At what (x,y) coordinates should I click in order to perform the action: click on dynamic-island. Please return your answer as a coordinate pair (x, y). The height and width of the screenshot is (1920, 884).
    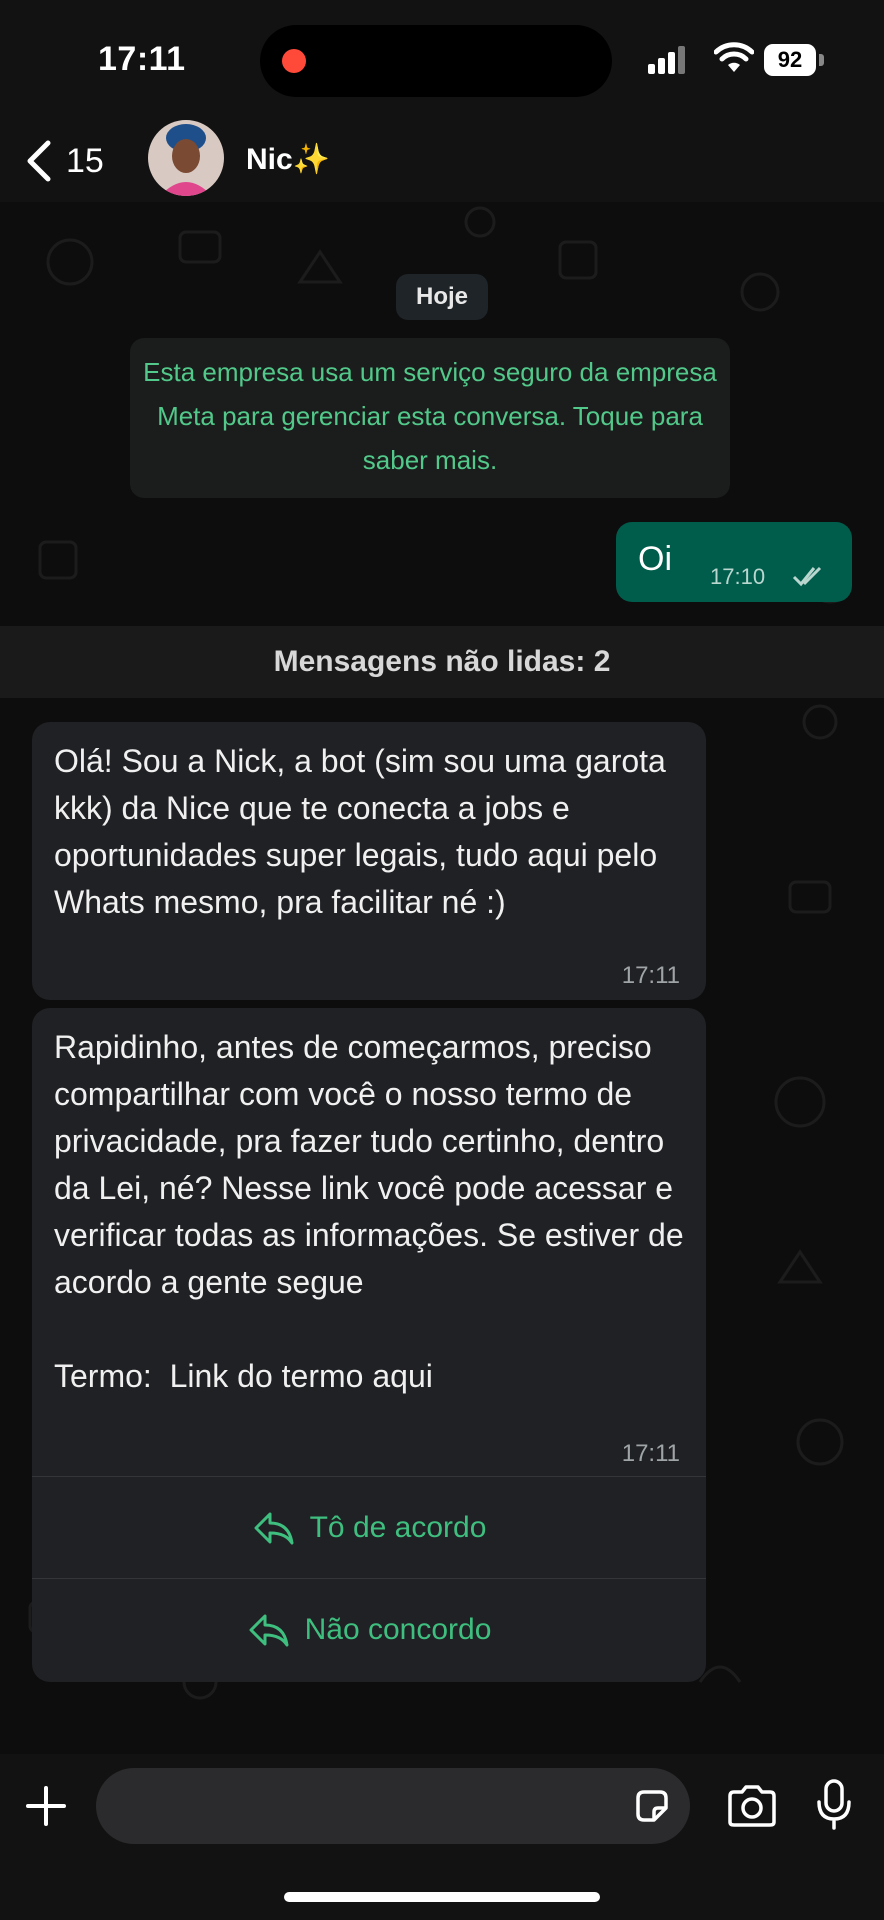
    Looking at the image, I should click on (436, 61).